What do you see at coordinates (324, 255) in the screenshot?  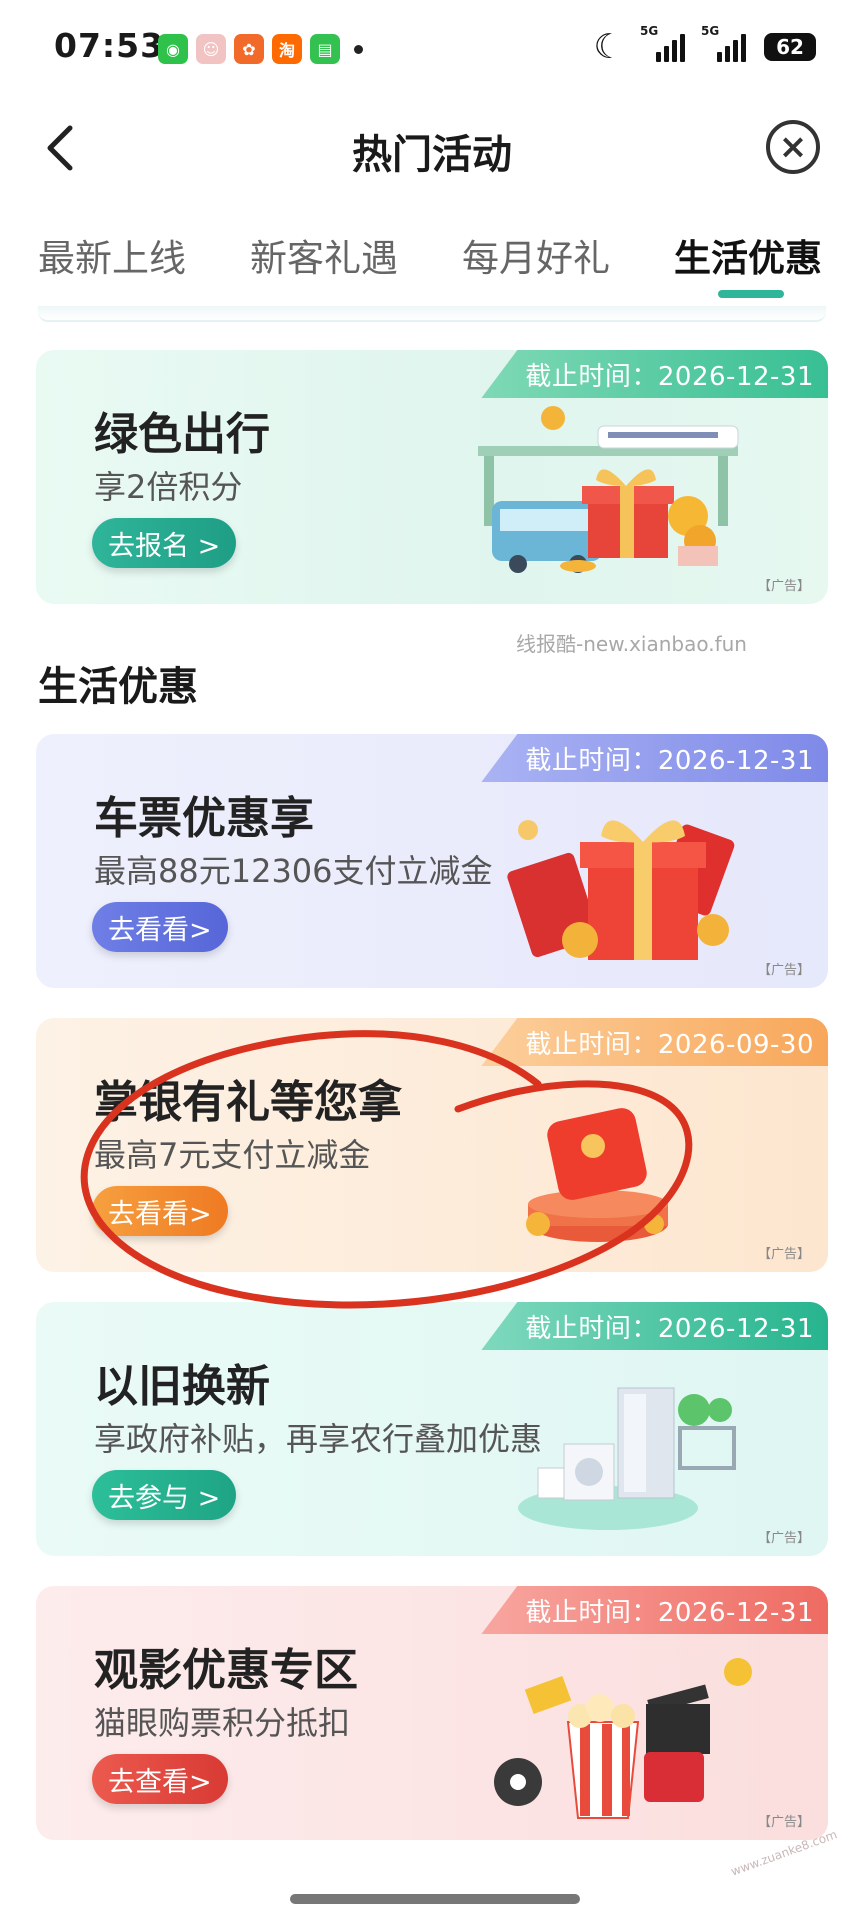 I see `tab-new-customer: 新客礼遇` at bounding box center [324, 255].